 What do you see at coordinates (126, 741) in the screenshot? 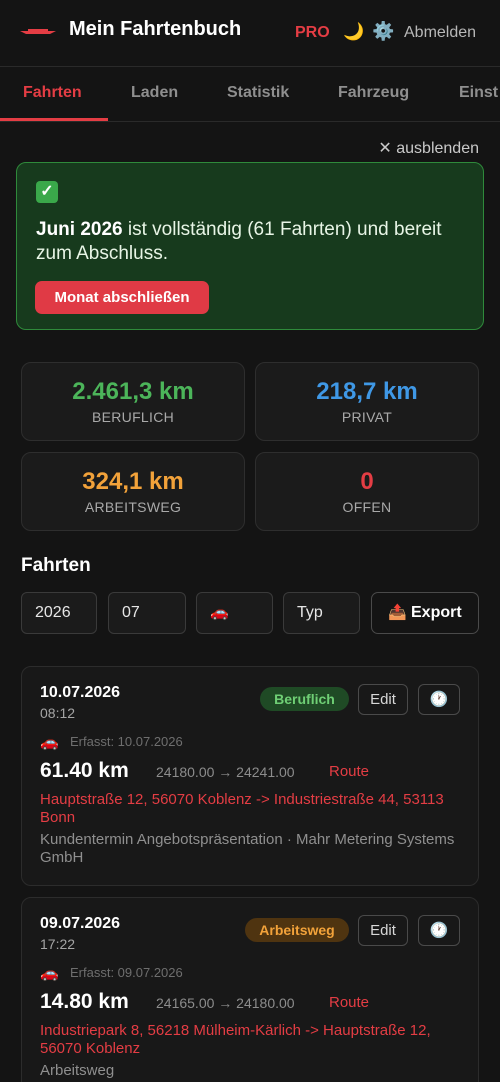
I see `recorded-date: Erfasst: 10.07.2026` at bounding box center [126, 741].